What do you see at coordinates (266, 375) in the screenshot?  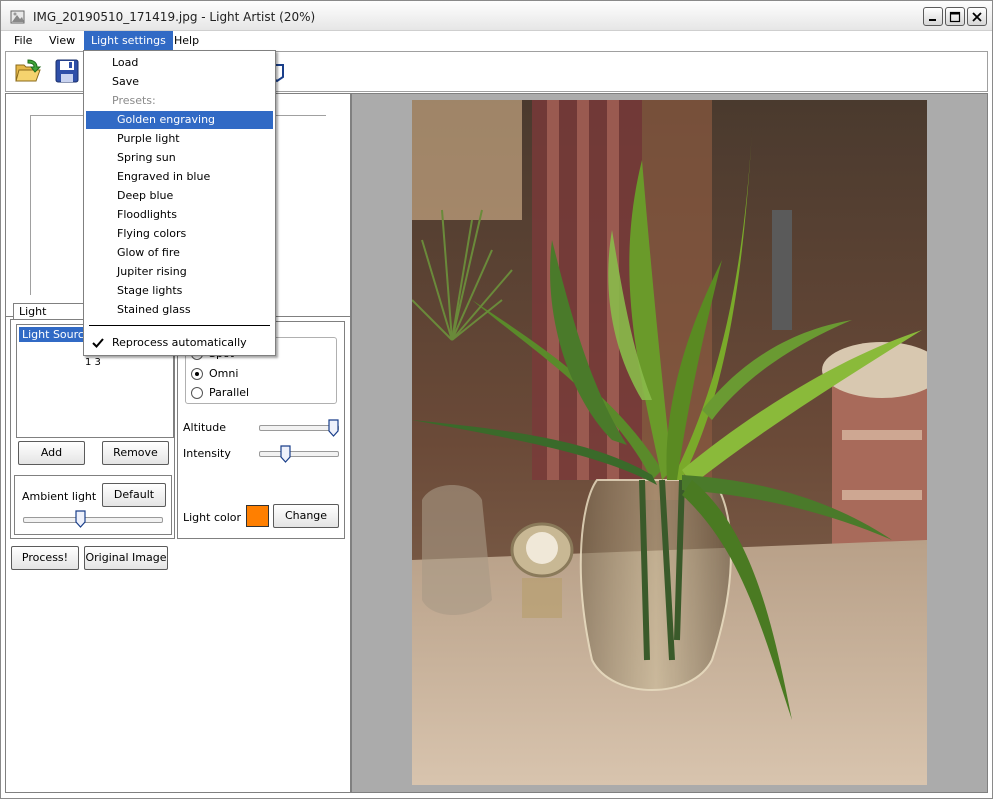 I see `radio-omni: Omni` at bounding box center [266, 375].